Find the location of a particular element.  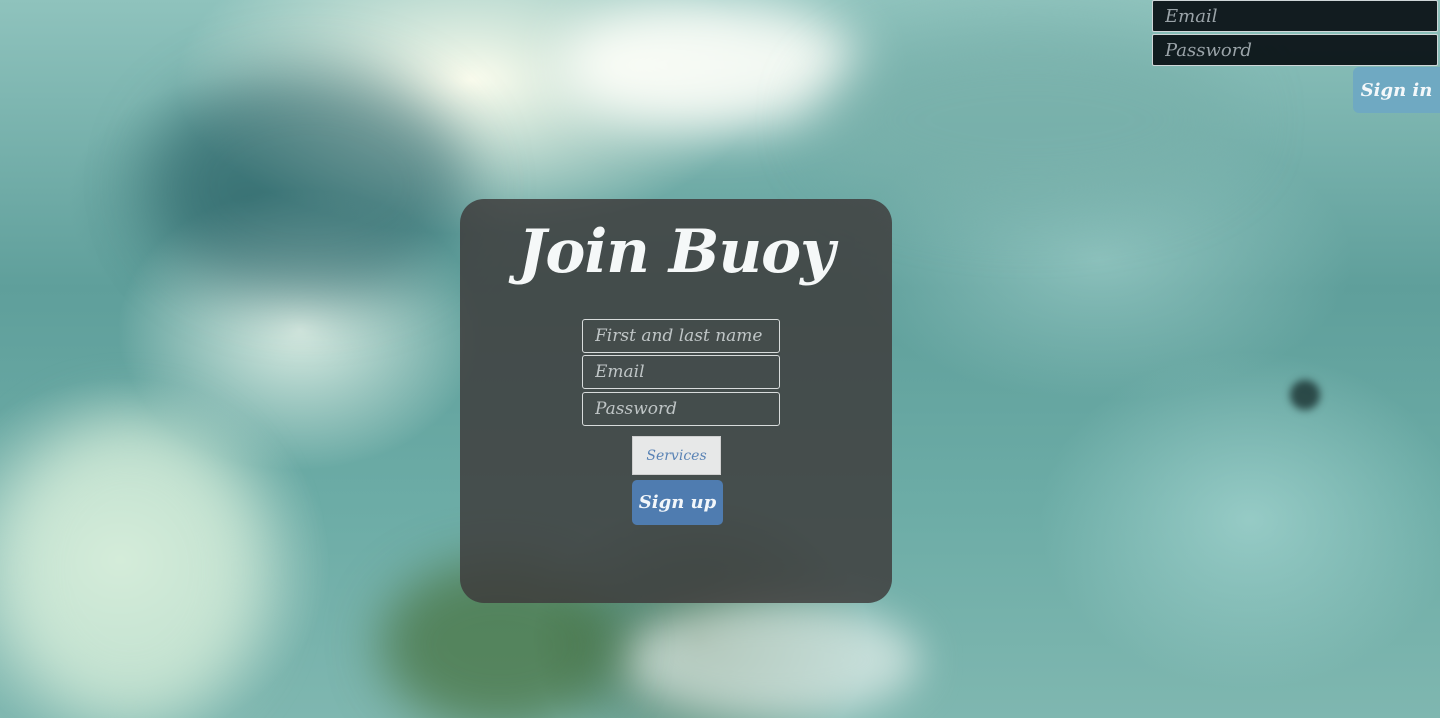

signin-button: Sign in is located at coordinates (1396, 90).